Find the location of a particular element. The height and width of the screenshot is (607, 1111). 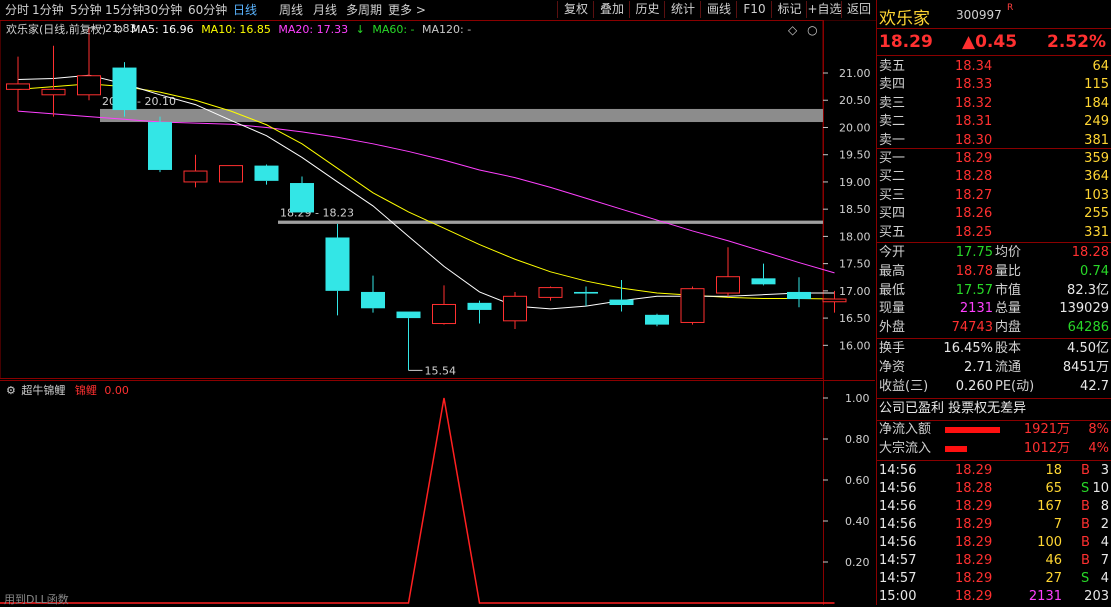

toolbar-action-4: 画线 is located at coordinates (718, 9).